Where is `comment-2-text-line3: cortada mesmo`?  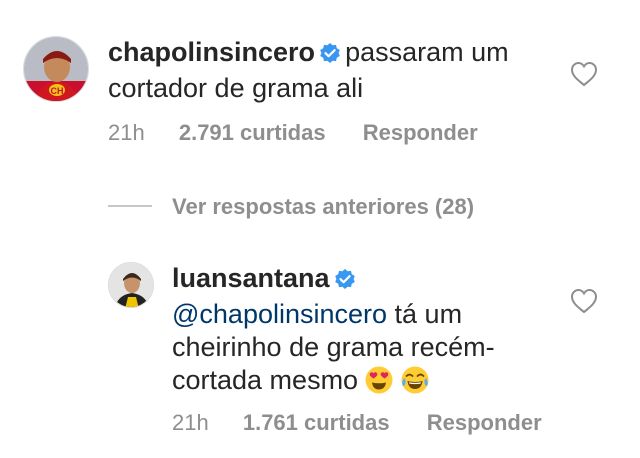
comment-2-text-line3: cortada mesmo is located at coordinates (265, 380).